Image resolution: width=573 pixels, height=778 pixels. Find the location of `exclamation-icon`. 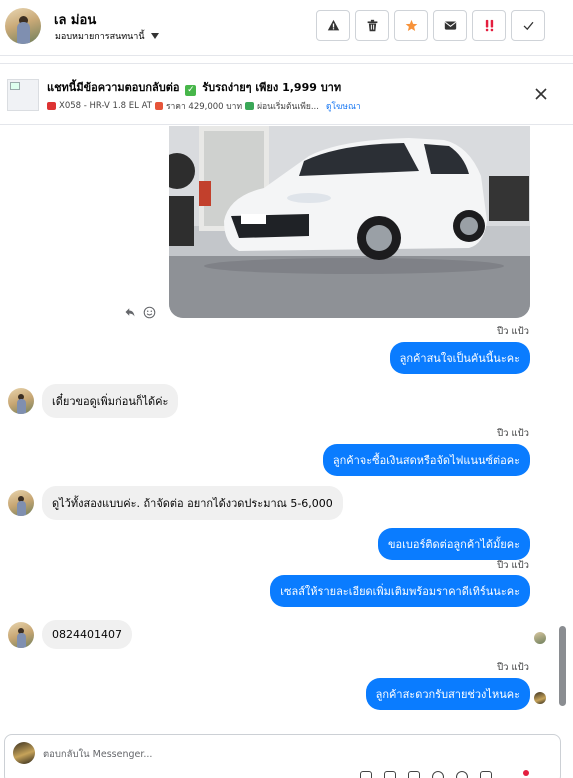

exclamation-icon is located at coordinates (489, 25).